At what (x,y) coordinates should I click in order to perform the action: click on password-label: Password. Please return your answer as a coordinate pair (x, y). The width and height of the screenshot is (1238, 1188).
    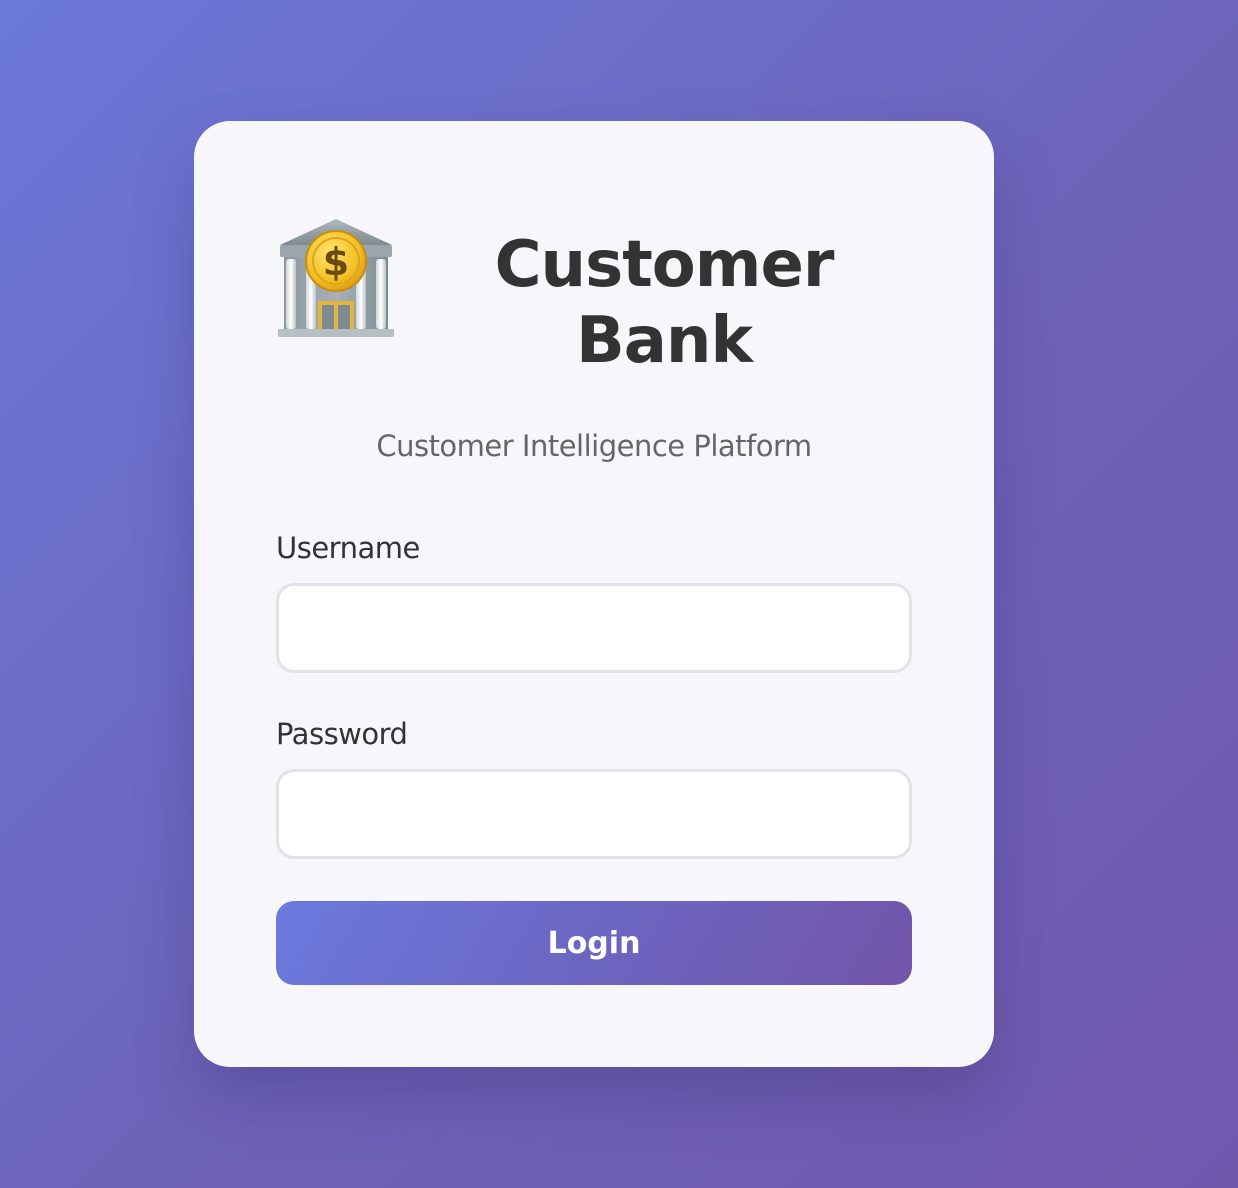
    Looking at the image, I should click on (342, 734).